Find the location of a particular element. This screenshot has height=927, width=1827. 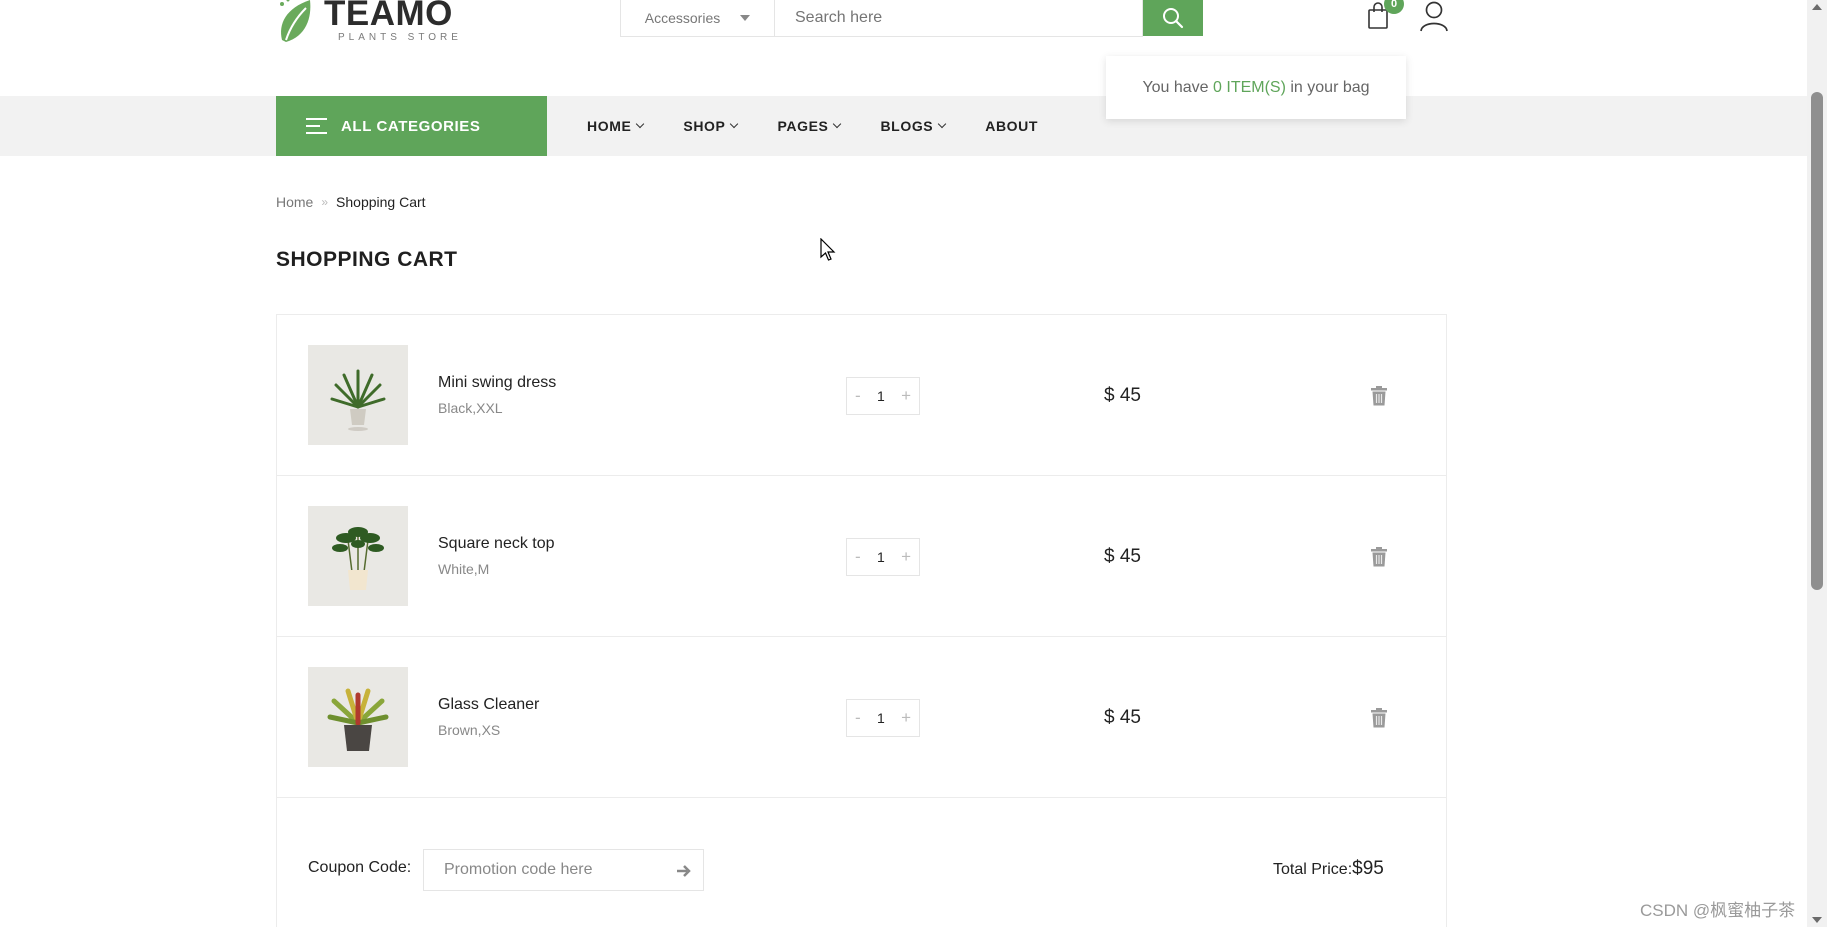

cart-row: Square neck top White,M - 1 + $ 45 is located at coordinates (861, 556).